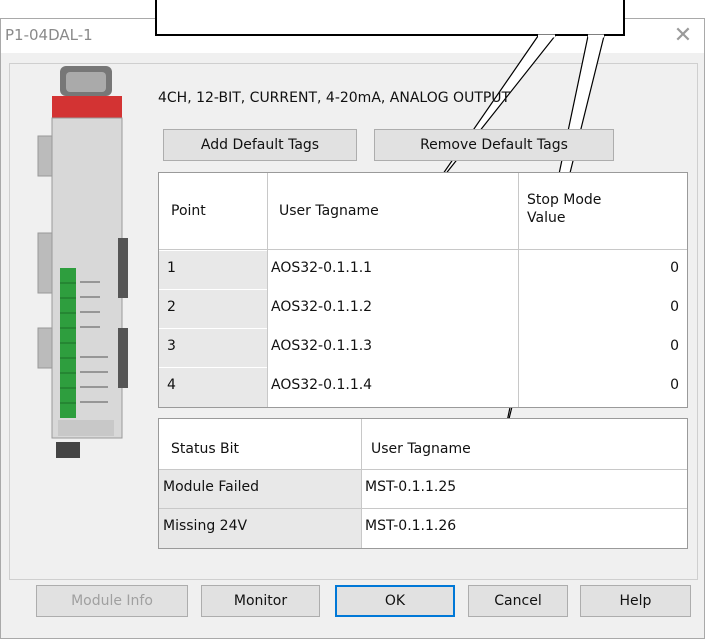 The height and width of the screenshot is (639, 705). What do you see at coordinates (410, 487) in the screenshot?
I see `status-row-module-failed-tag: MST-0.1.1.25` at bounding box center [410, 487].